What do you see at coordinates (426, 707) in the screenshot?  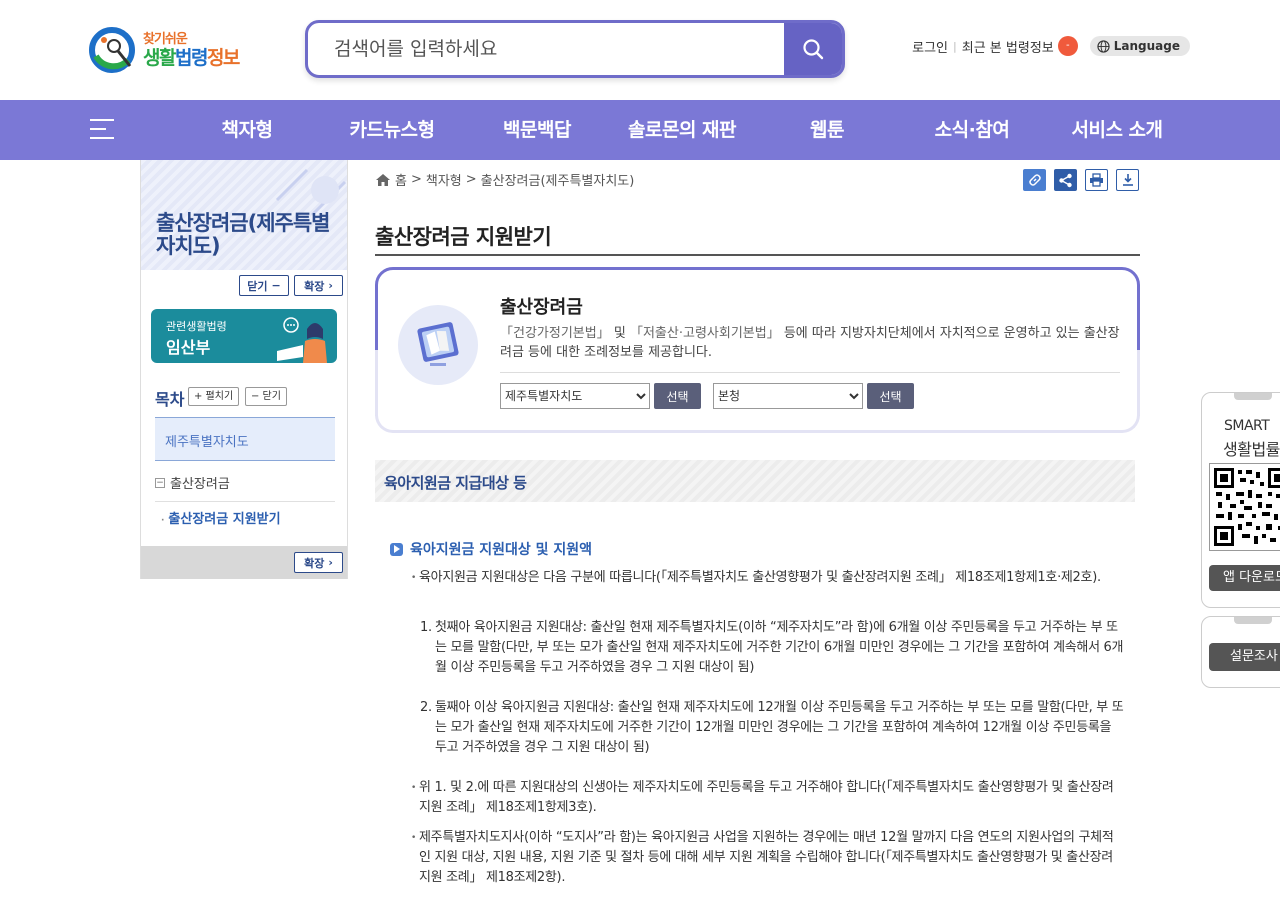 I see `item-number: 2.` at bounding box center [426, 707].